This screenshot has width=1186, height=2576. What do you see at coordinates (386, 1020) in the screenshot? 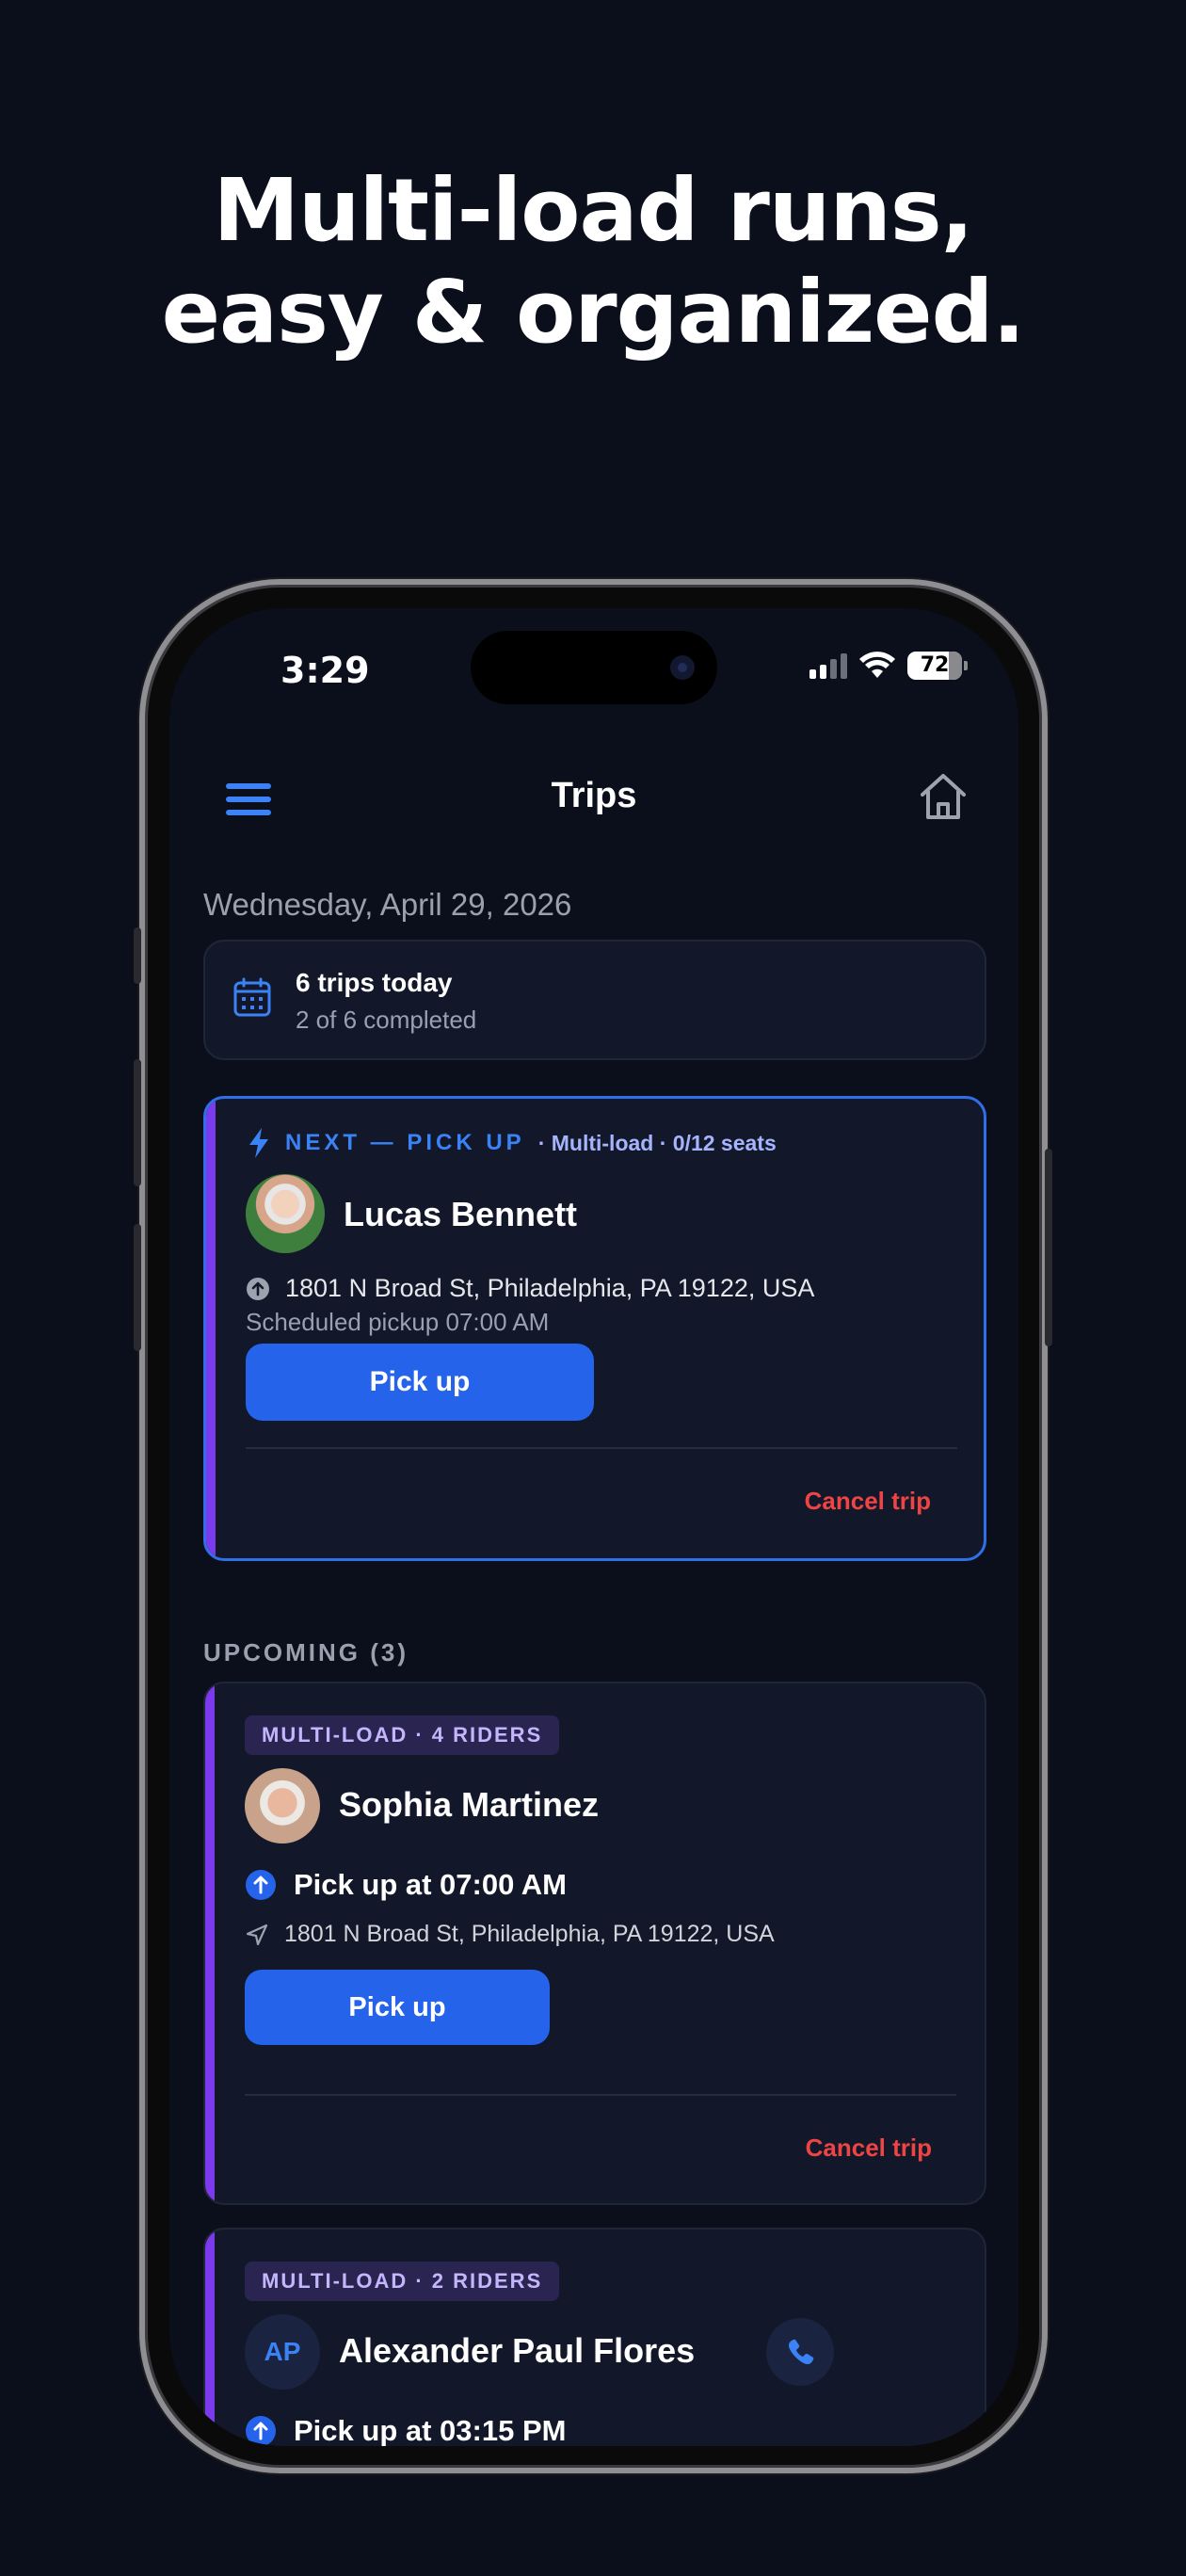
I see `summary-subtitle: 2 of 6 completed` at bounding box center [386, 1020].